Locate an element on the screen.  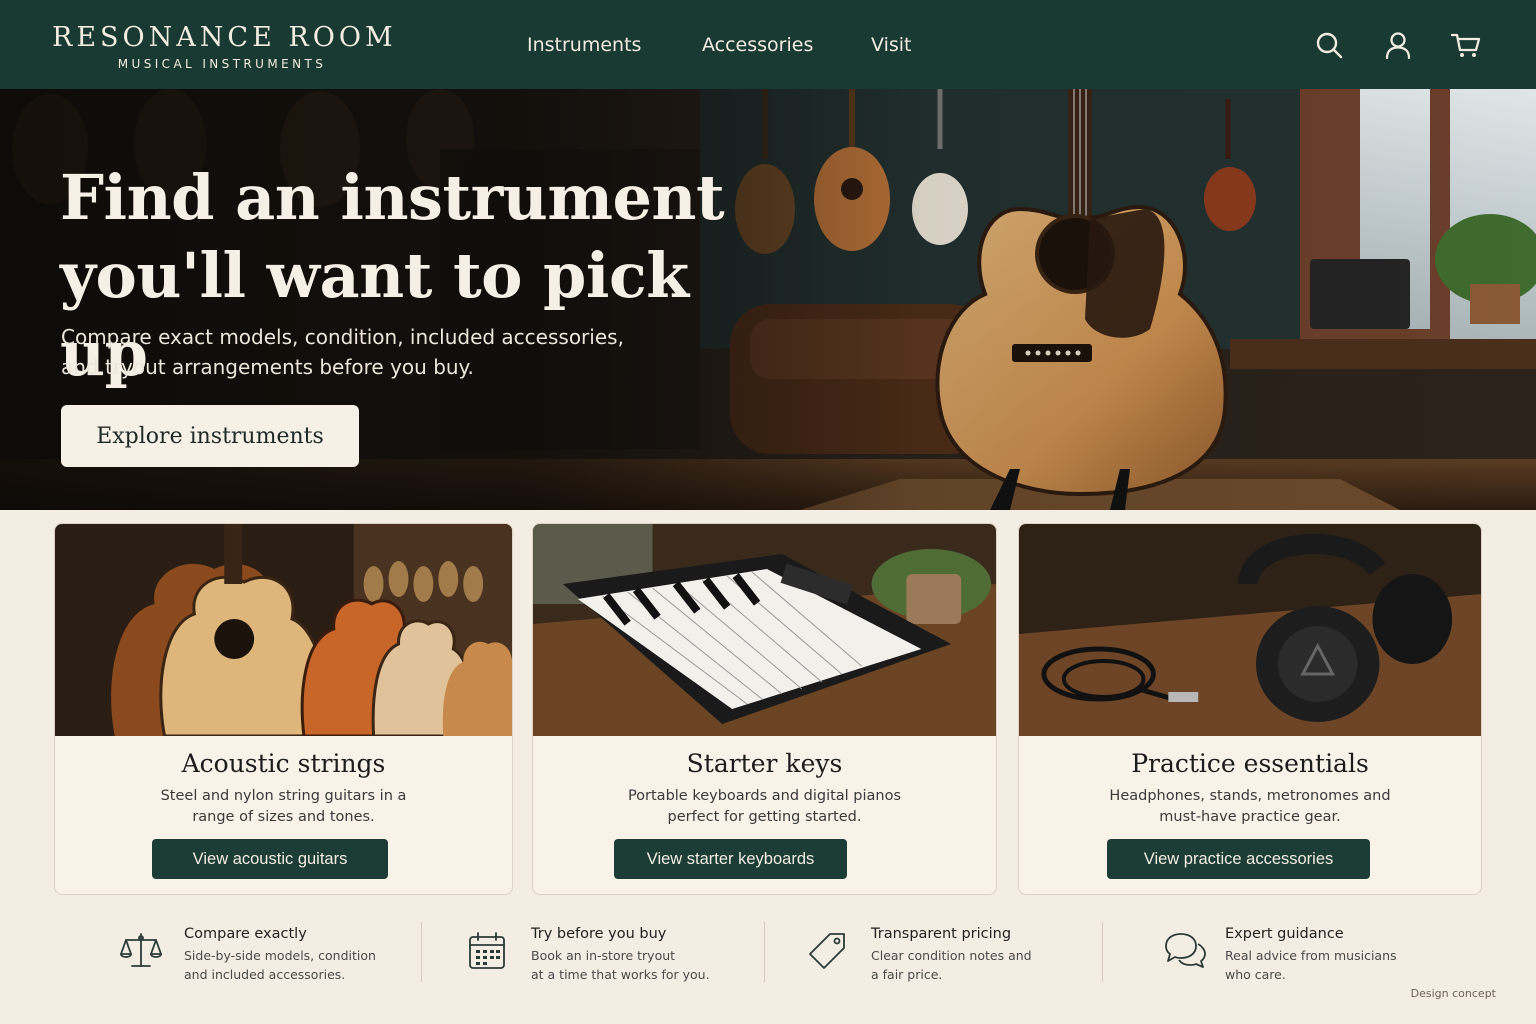
card-description-line-2: range of sizes and tones. is located at coordinates (283, 817).